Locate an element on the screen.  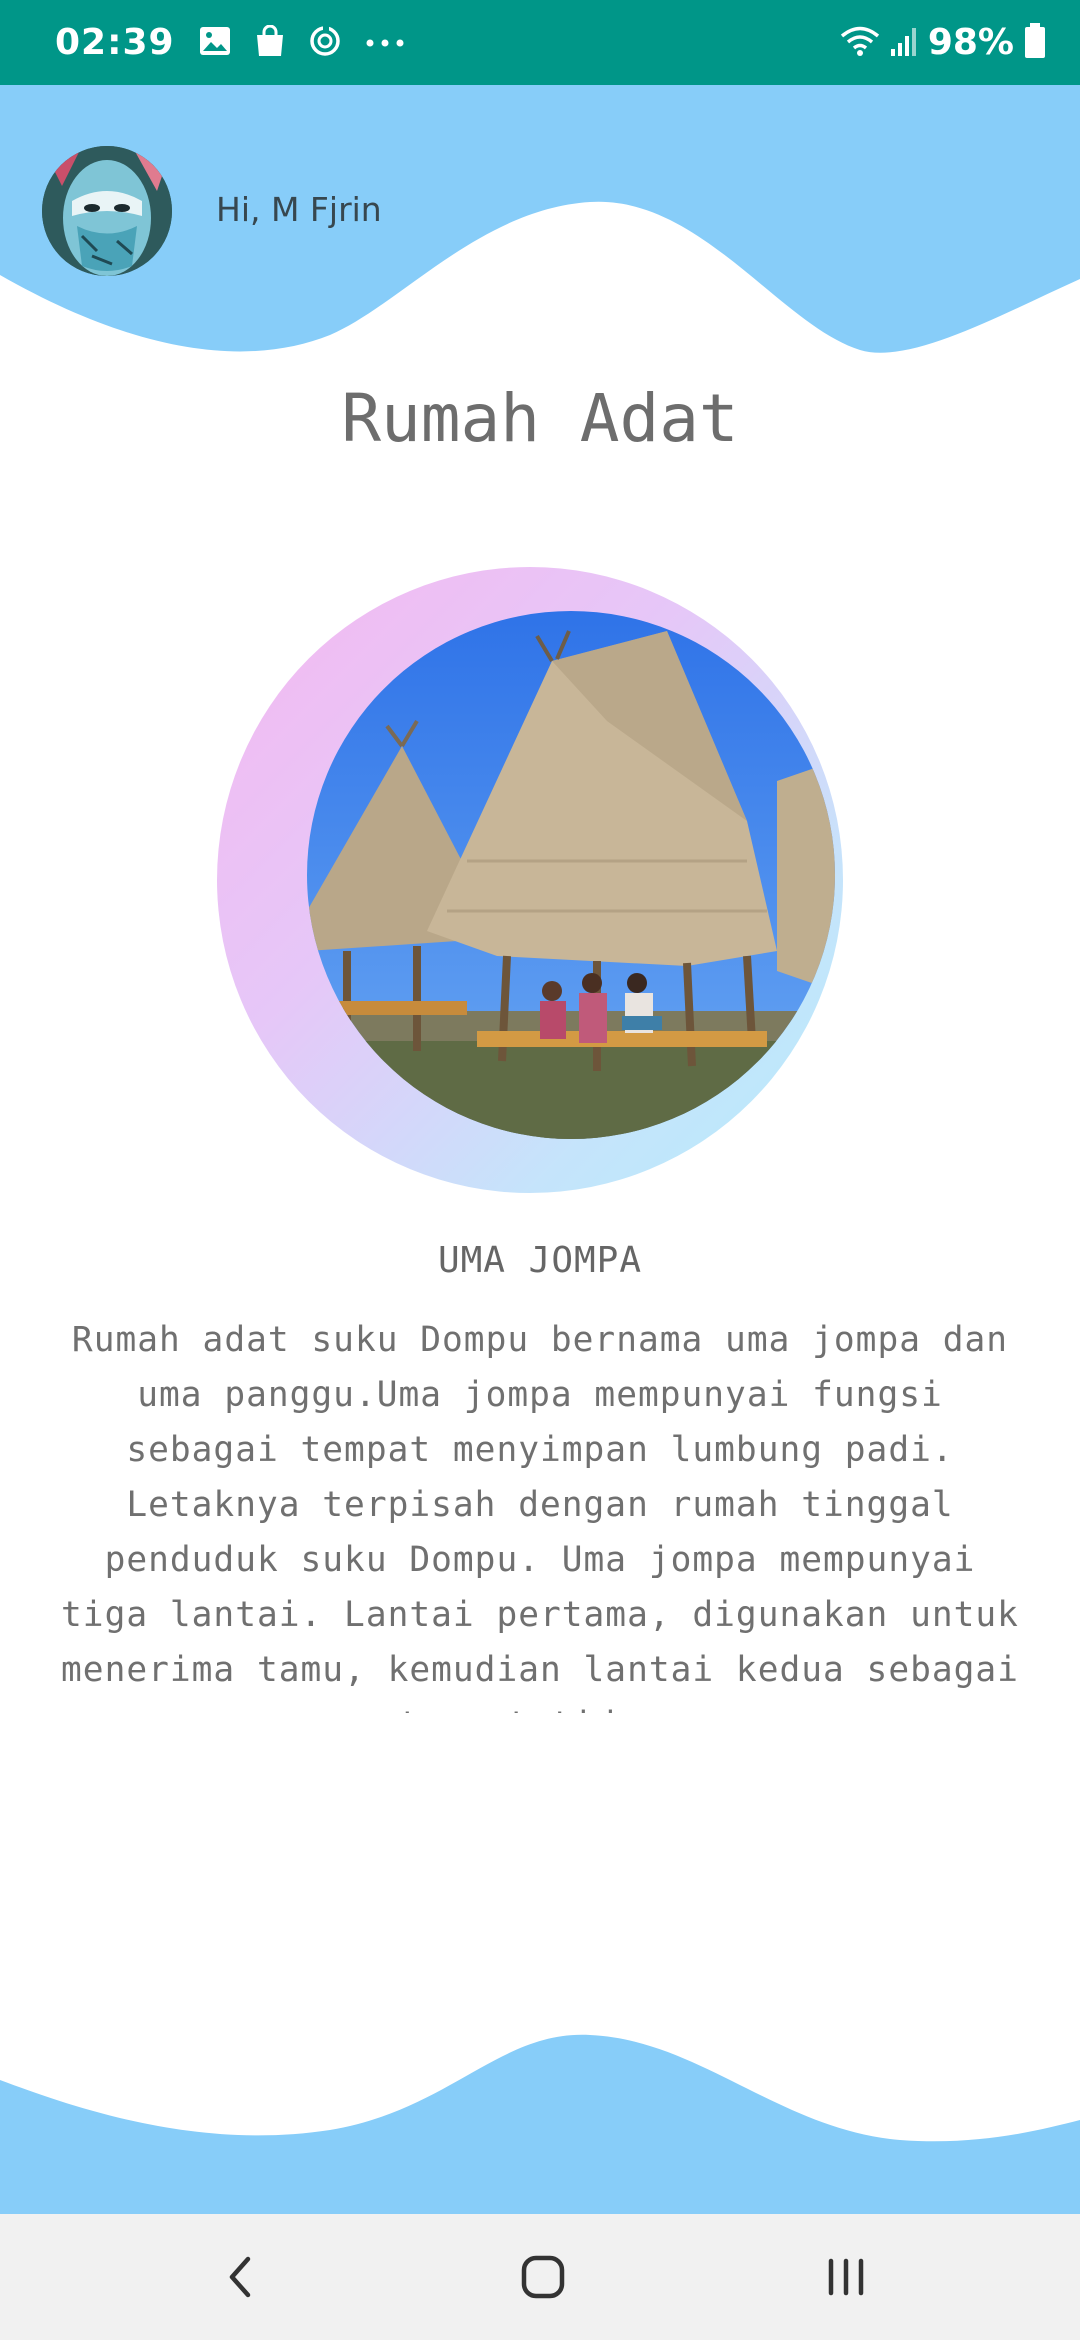
home-icon is located at coordinates (543, 2277).